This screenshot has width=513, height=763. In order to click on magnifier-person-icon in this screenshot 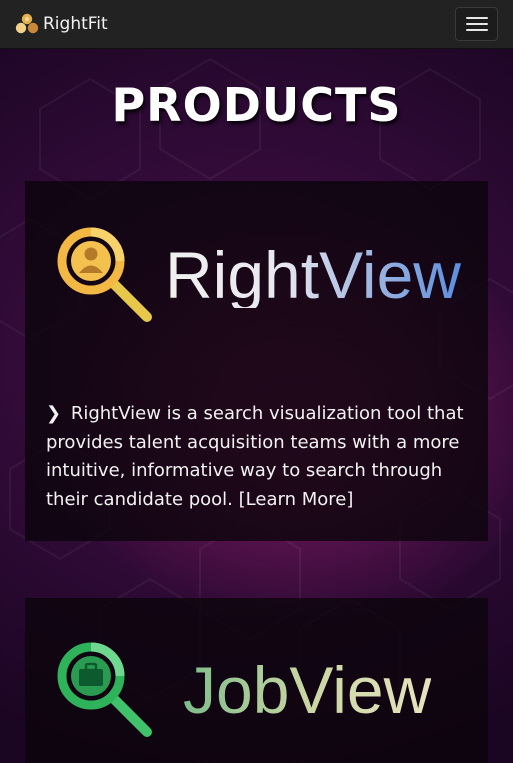, I will do `click(104, 274)`.